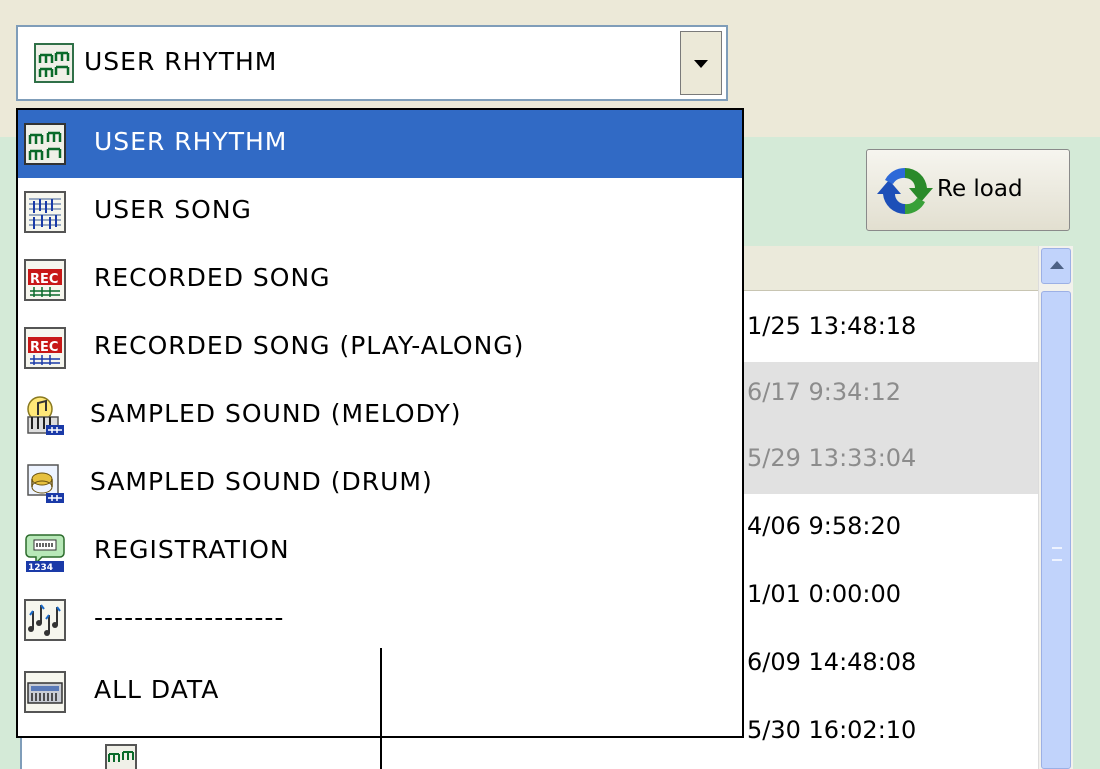 The width and height of the screenshot is (1100, 769). Describe the element at coordinates (45, 483) in the screenshot. I see `sampled-sound-drum-icon` at that location.